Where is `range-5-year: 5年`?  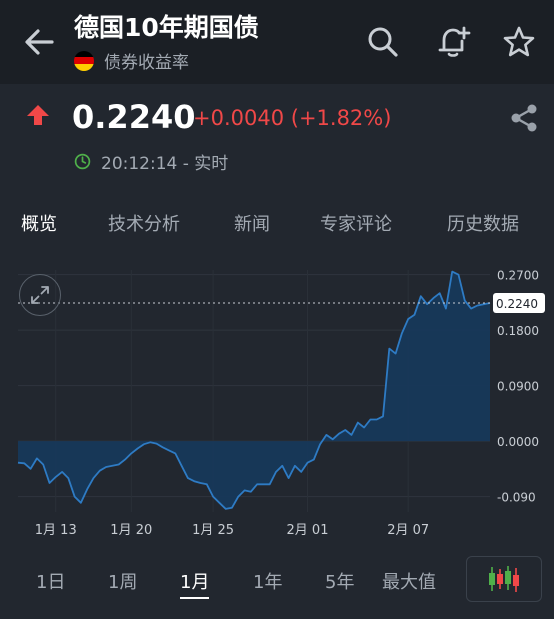
range-5-year: 5年 is located at coordinates (339, 581).